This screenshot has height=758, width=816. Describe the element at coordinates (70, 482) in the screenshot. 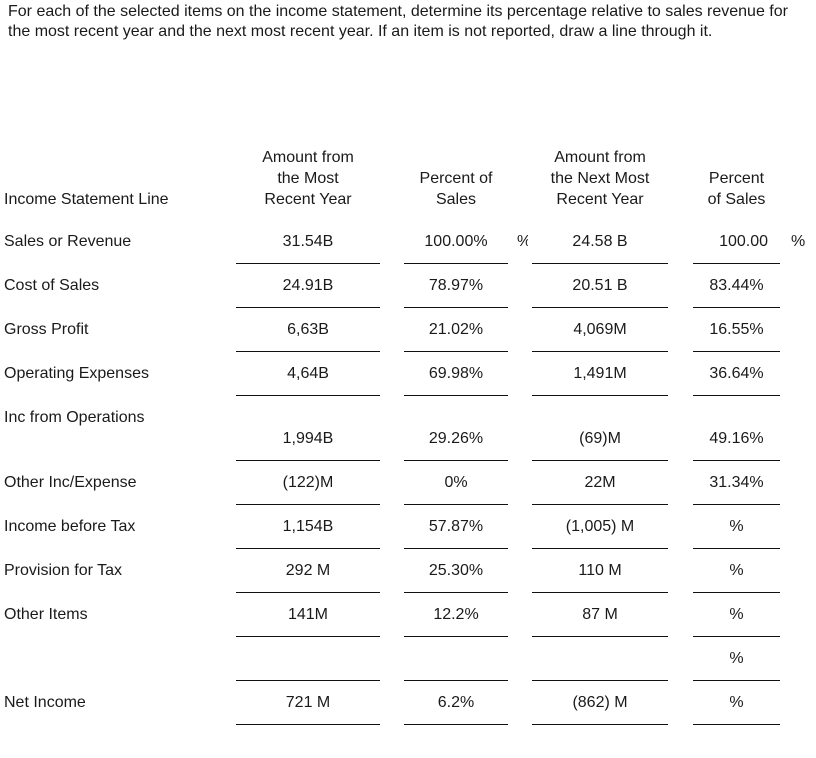

I see `row-label: Other Inc/Expense` at that location.